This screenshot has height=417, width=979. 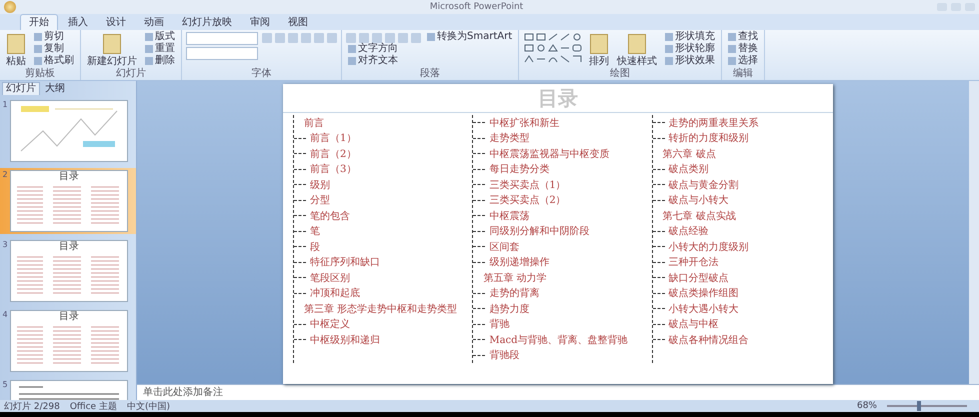 What do you see at coordinates (509, 139) in the screenshot?
I see `toc-entry: 走势类型` at bounding box center [509, 139].